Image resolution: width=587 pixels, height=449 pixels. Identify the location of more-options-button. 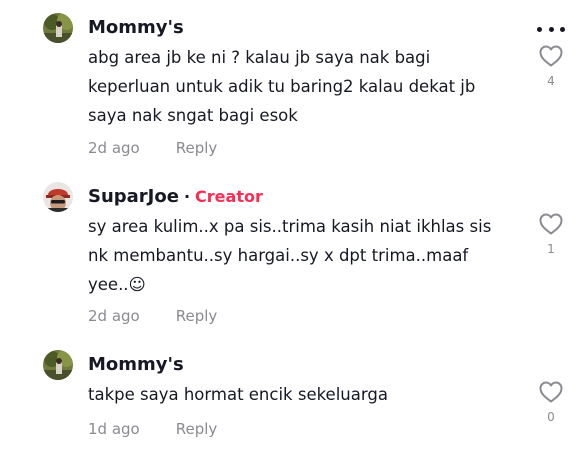
(551, 29).